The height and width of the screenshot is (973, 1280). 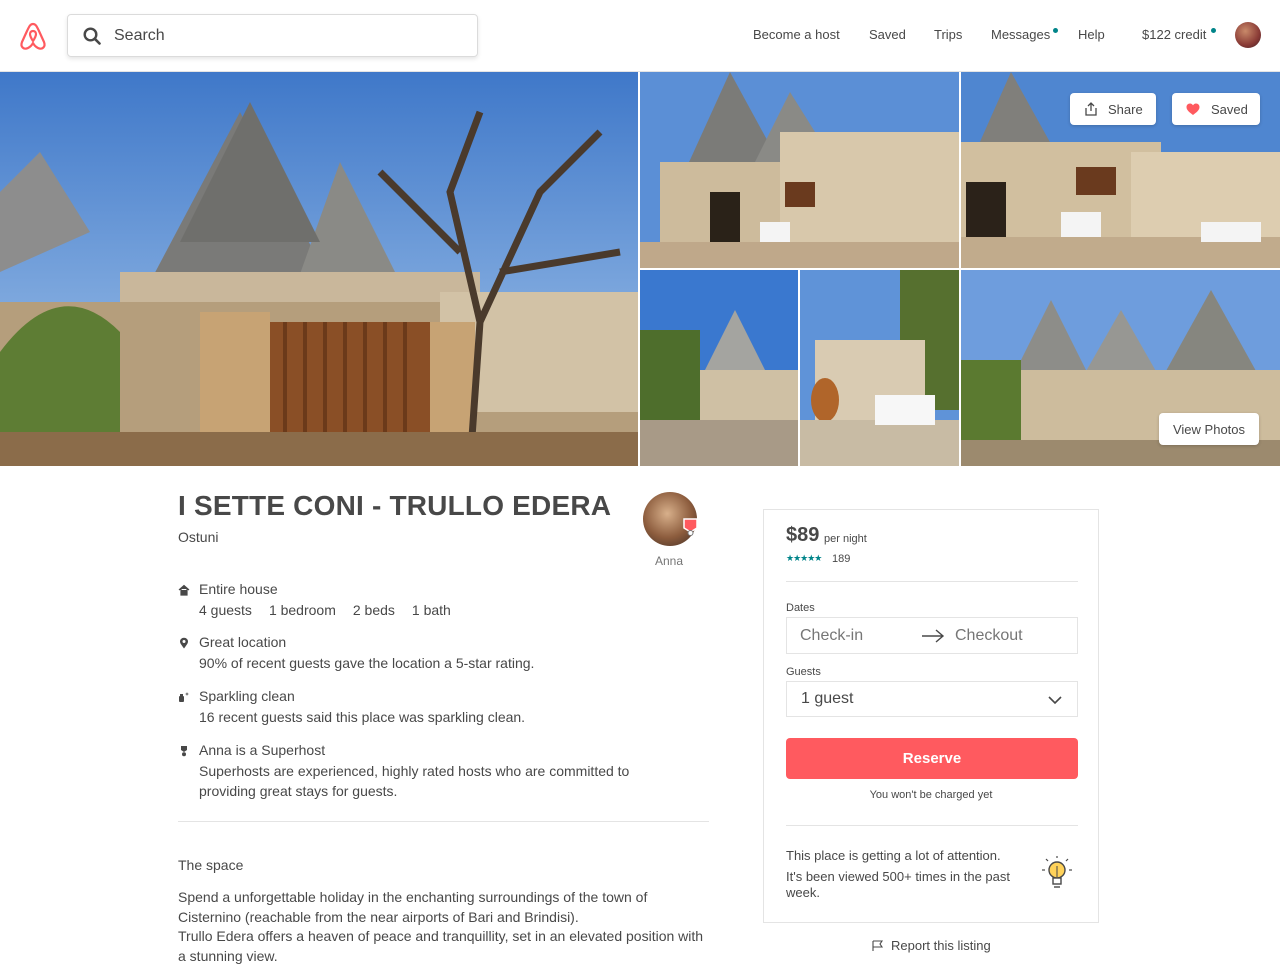 I want to click on host-name: Anna, so click(x=669, y=561).